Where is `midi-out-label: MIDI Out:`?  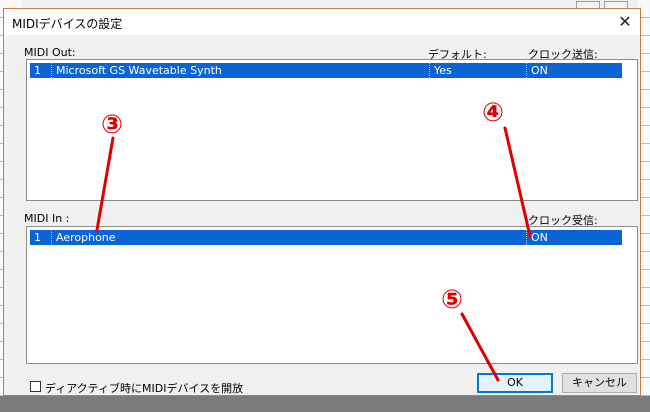
midi-out-label: MIDI Out: is located at coordinates (50, 52).